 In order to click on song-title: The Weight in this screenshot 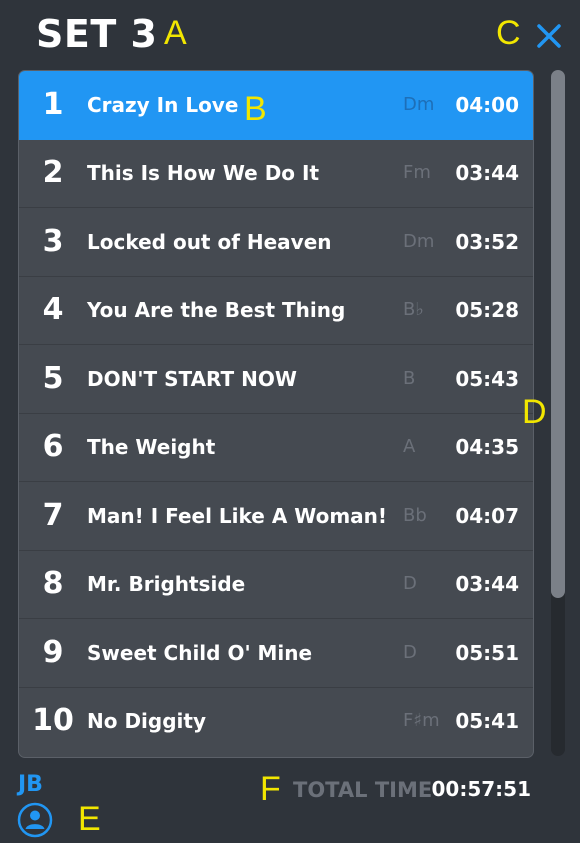, I will do `click(151, 447)`.